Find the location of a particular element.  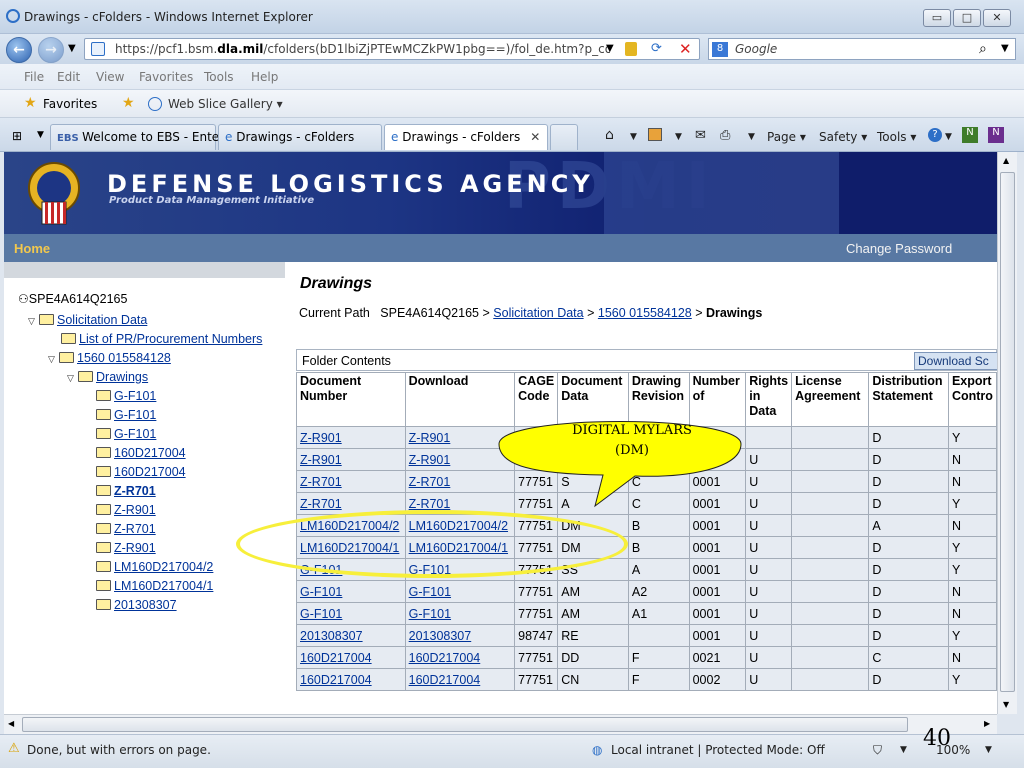

feeds-icon is located at coordinates (655, 134).